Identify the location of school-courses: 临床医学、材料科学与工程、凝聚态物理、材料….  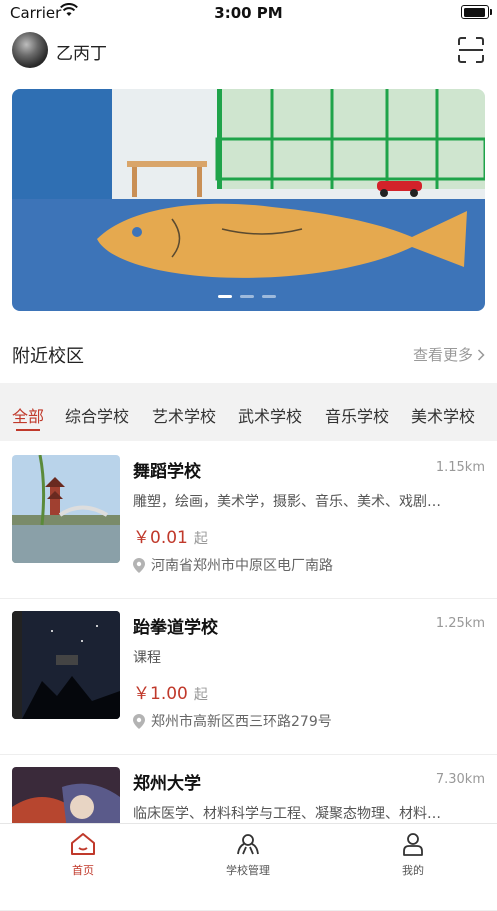
(287, 814).